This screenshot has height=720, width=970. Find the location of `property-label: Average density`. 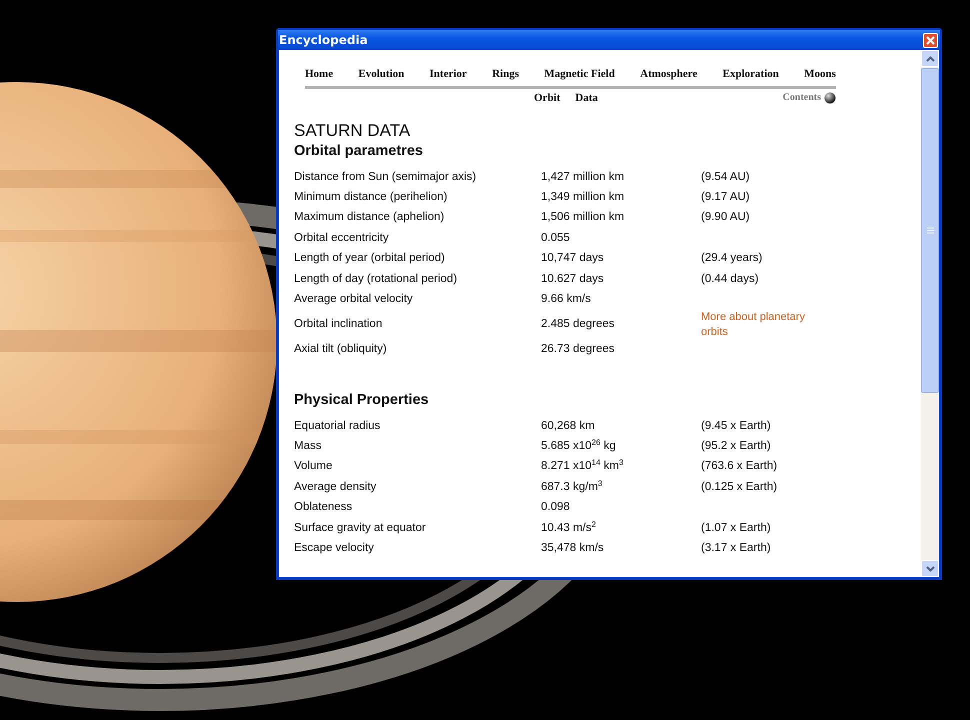

property-label: Average density is located at coordinates (336, 487).